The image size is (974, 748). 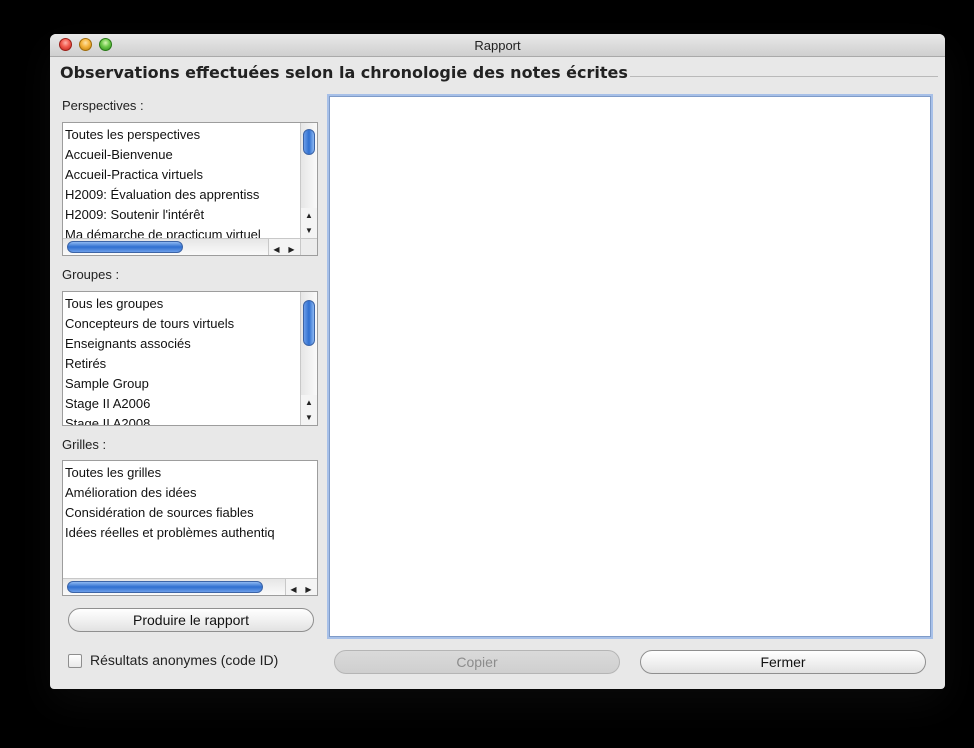 What do you see at coordinates (477, 662) in the screenshot?
I see `copy-button: Copier` at bounding box center [477, 662].